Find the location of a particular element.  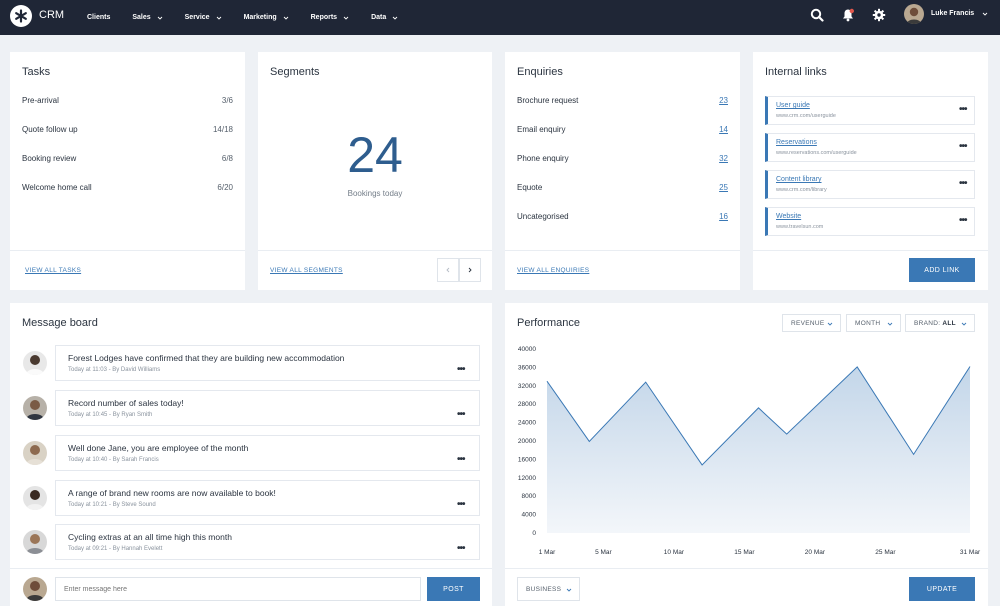

gear-icon is located at coordinates (879, 15).